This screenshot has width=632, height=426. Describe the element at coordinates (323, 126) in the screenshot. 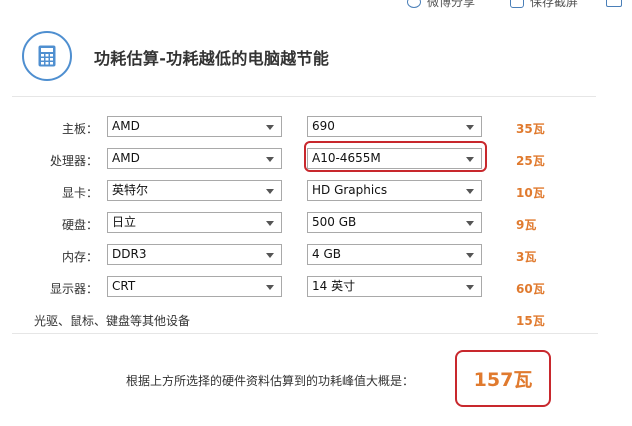

I see `mainboard-model-value: 690` at that location.